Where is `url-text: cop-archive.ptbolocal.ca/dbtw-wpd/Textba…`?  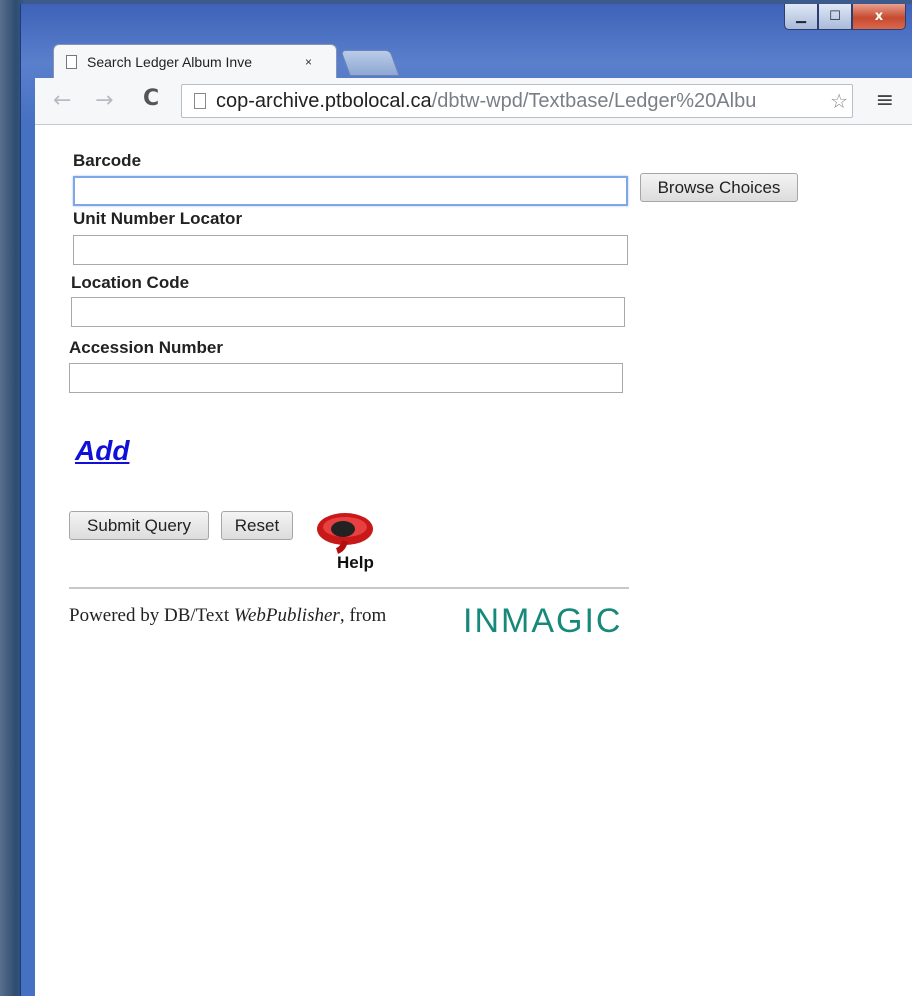 url-text: cop-archive.ptbolocal.ca/dbtw-wpd/Textba… is located at coordinates (521, 101).